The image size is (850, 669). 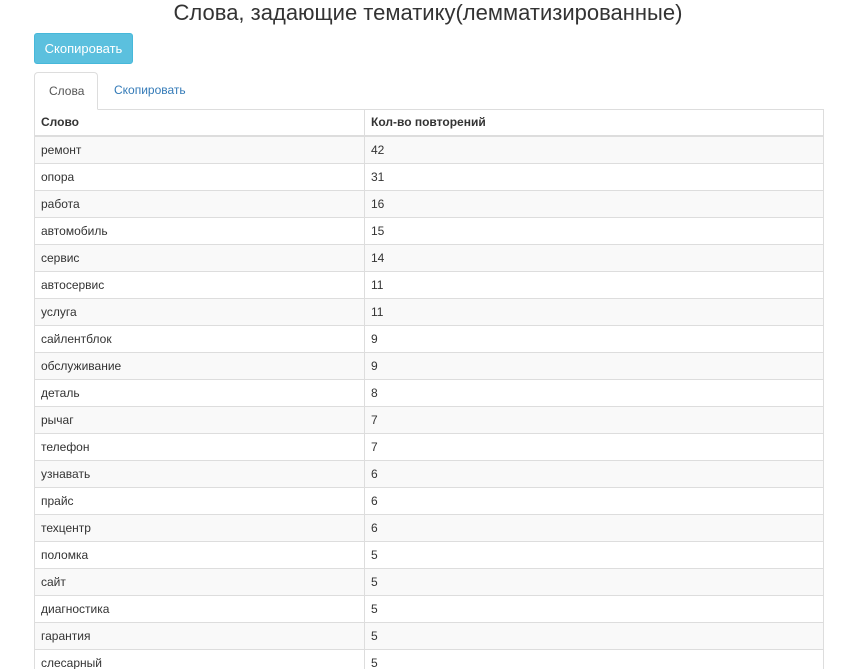 What do you see at coordinates (200, 149) in the screenshot?
I see `cell-word: ремонт` at bounding box center [200, 149].